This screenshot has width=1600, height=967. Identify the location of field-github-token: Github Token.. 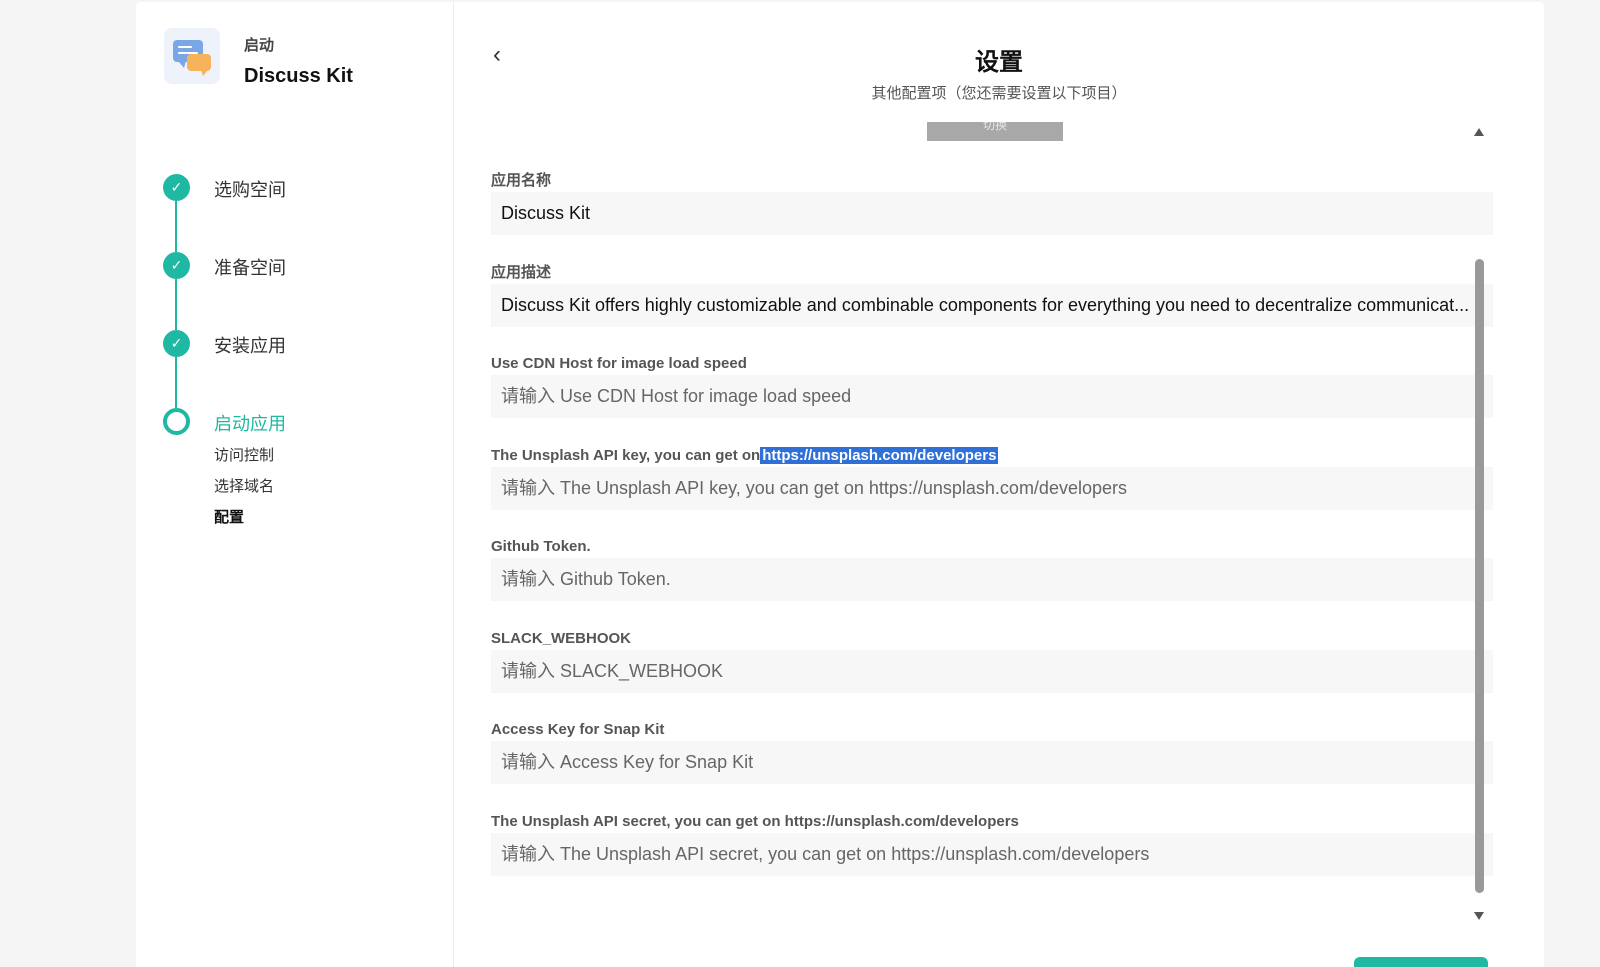
(992, 582).